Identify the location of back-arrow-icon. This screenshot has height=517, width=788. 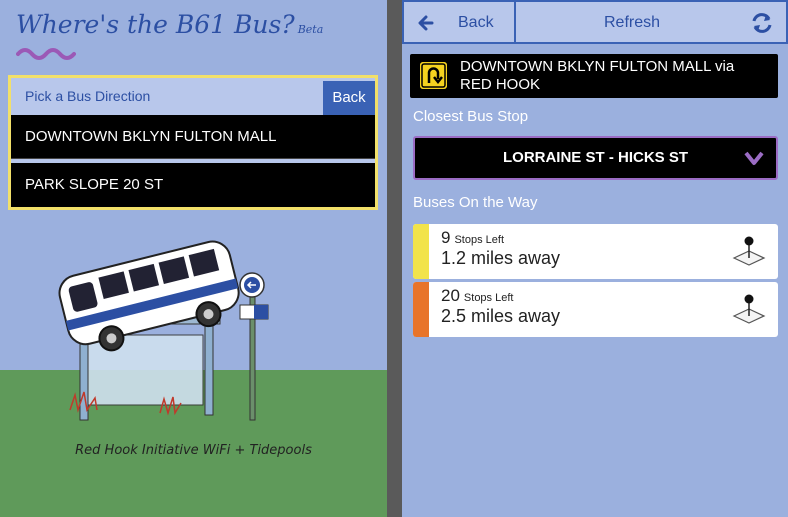
(426, 23).